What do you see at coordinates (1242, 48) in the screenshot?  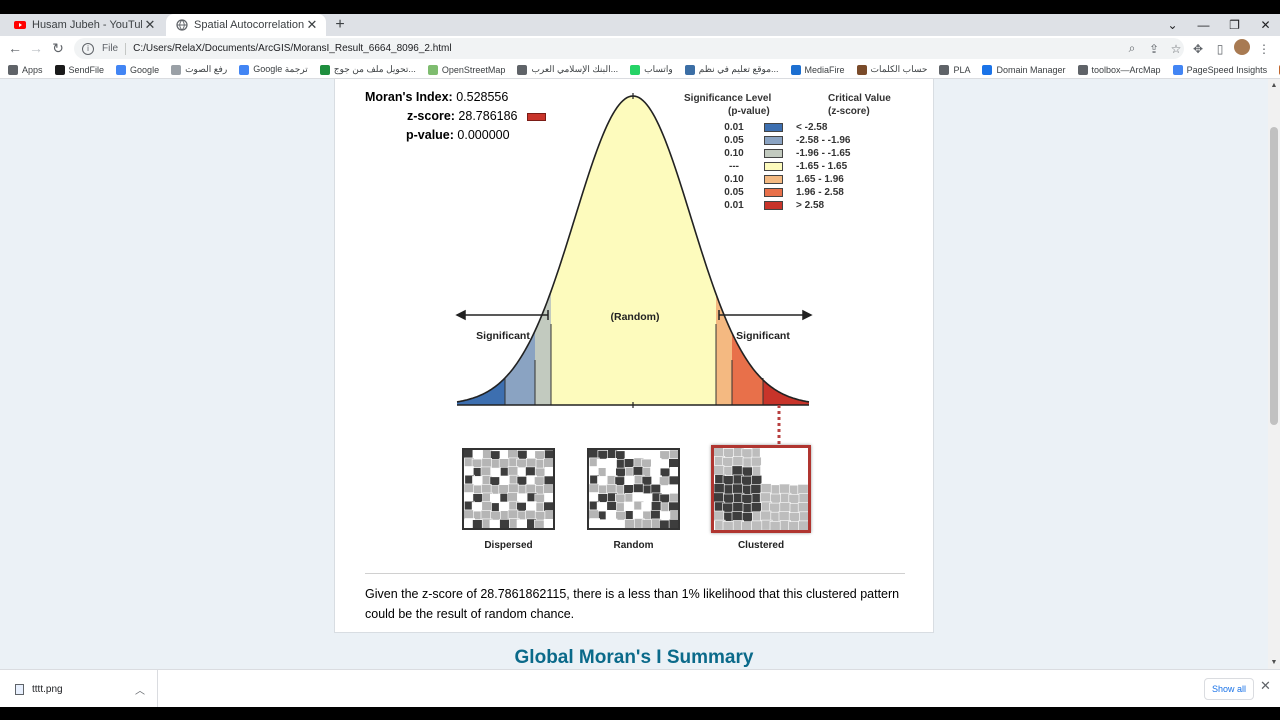 I see `profile-avatar` at bounding box center [1242, 48].